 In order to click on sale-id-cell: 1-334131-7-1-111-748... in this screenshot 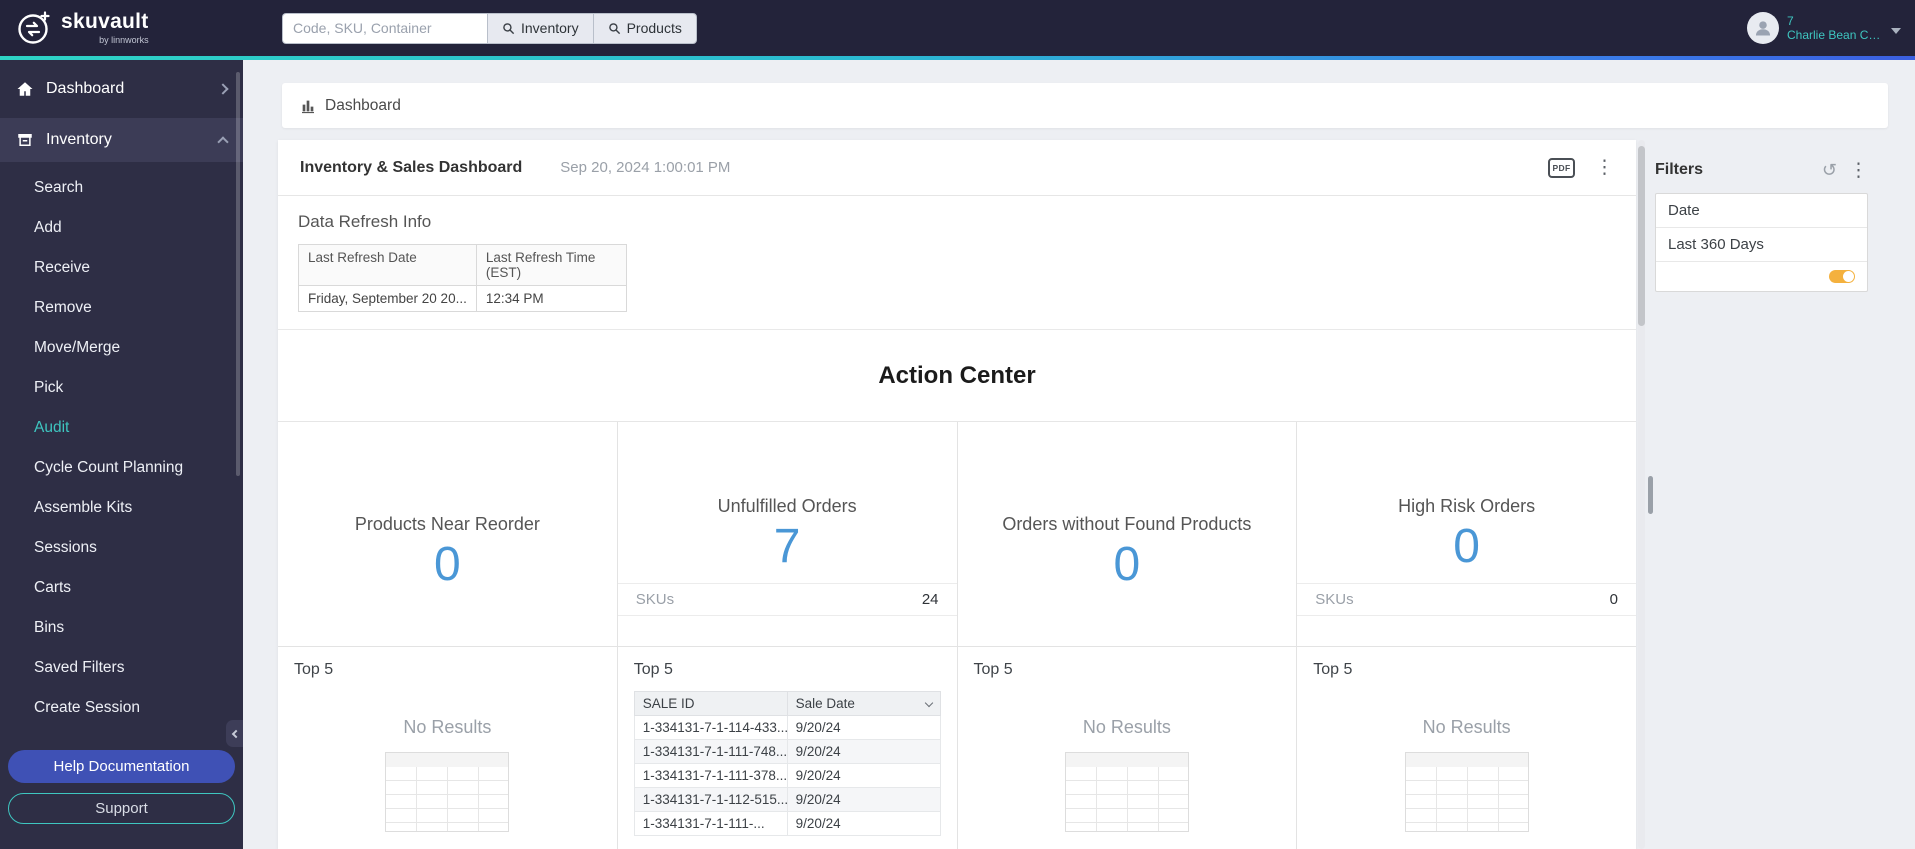, I will do `click(710, 751)`.